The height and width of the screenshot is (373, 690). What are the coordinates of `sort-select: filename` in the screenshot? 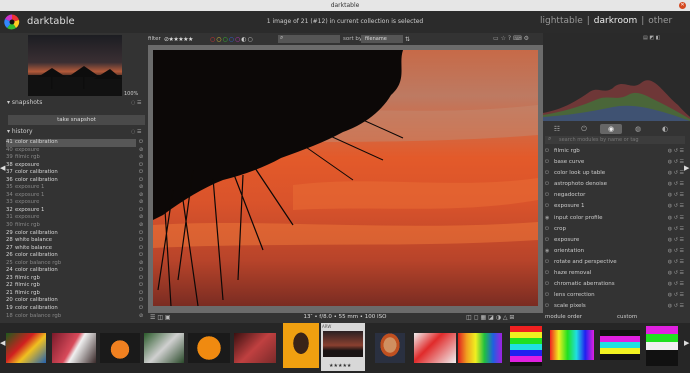 It's located at (382, 39).